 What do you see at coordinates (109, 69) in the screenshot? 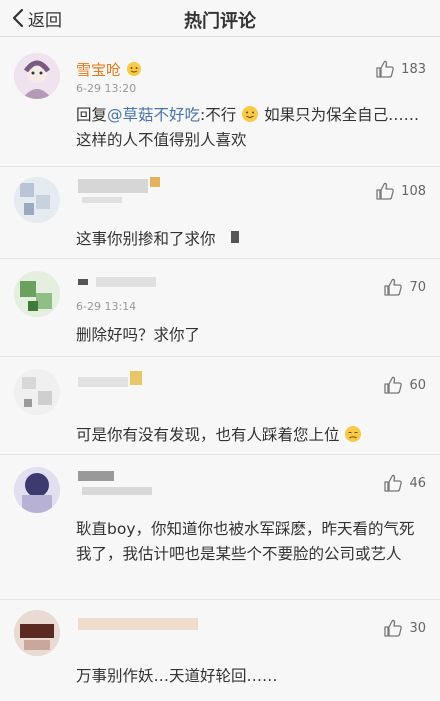
I see `username: 雪宝呛` at bounding box center [109, 69].